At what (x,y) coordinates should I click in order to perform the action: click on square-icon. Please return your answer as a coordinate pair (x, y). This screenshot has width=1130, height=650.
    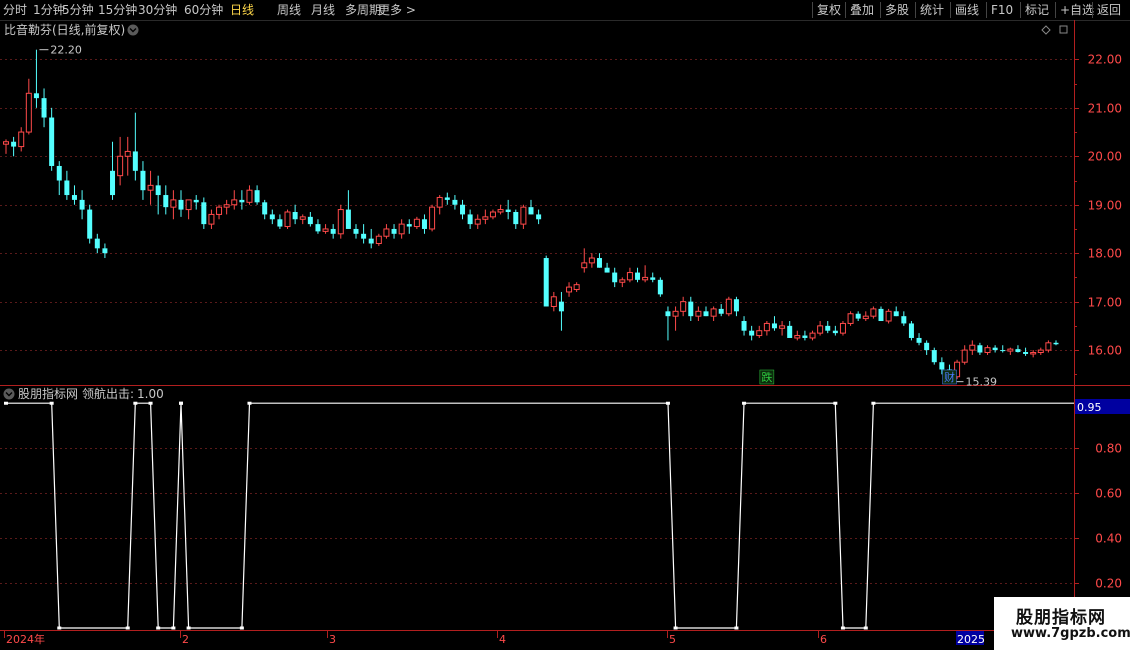
    Looking at the image, I should click on (1063, 29).